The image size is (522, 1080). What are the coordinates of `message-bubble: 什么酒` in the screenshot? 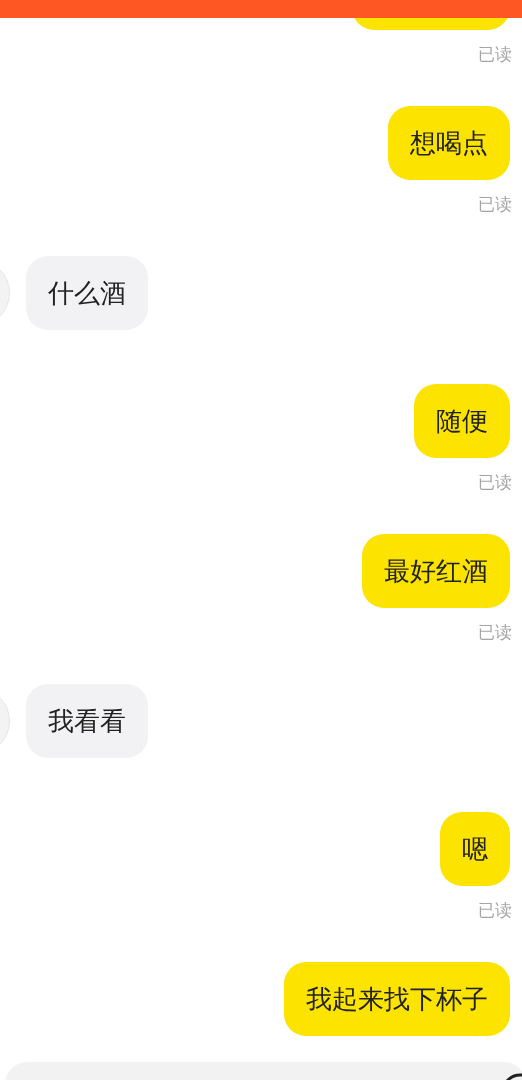 It's located at (87, 293).